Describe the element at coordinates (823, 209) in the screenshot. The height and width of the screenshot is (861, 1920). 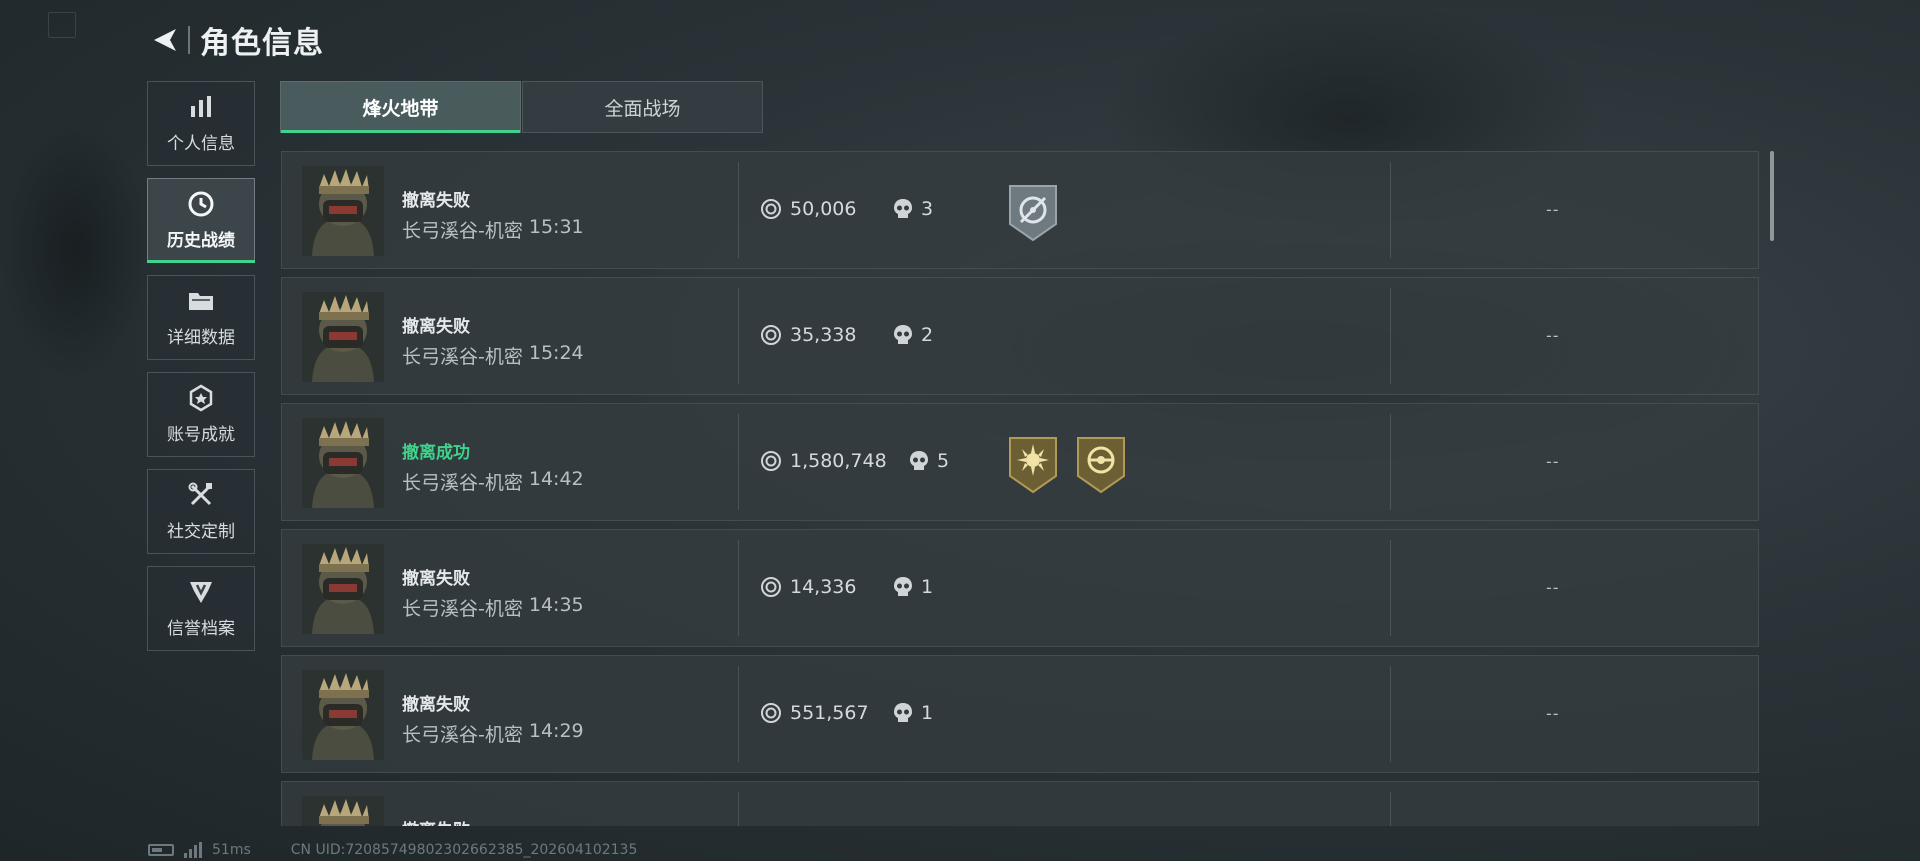
I see `loot-value-text: 50,006` at that location.